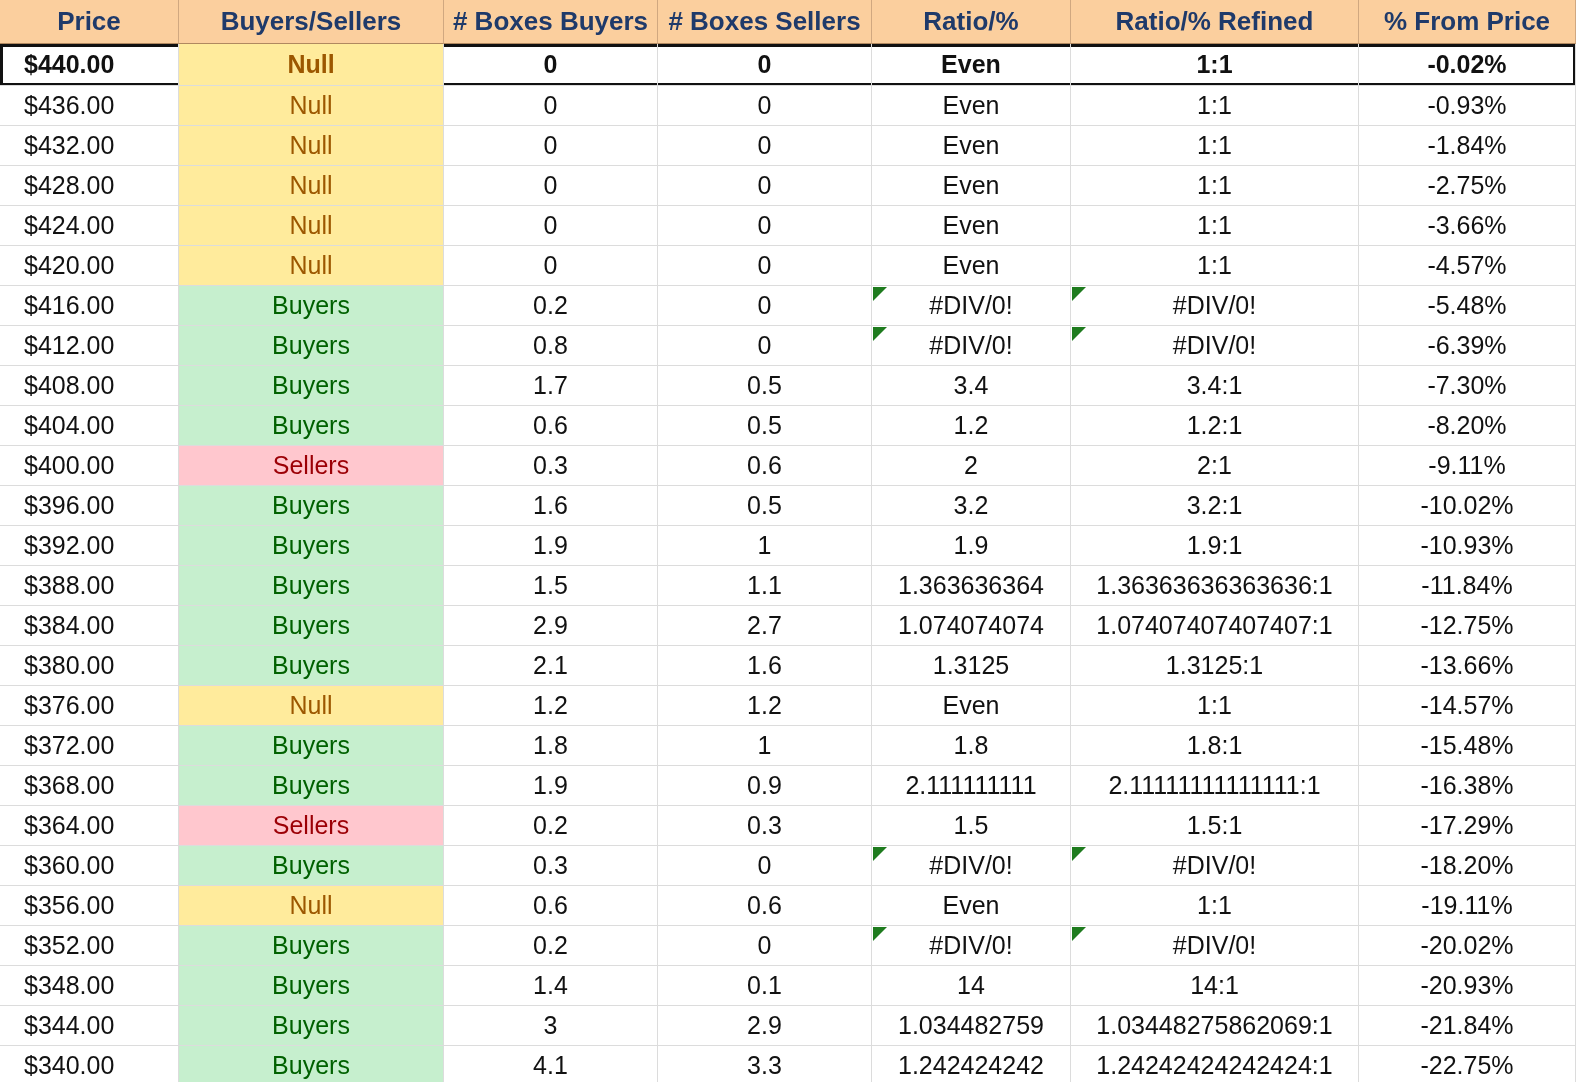  Describe the element at coordinates (1467, 786) in the screenshot. I see `table-cell: -16.38%` at that location.